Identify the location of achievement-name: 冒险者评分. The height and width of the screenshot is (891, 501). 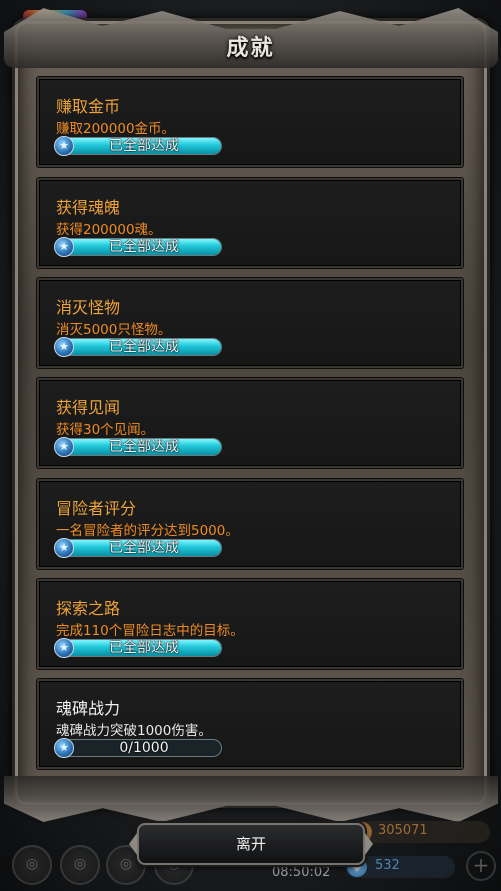
(96, 508).